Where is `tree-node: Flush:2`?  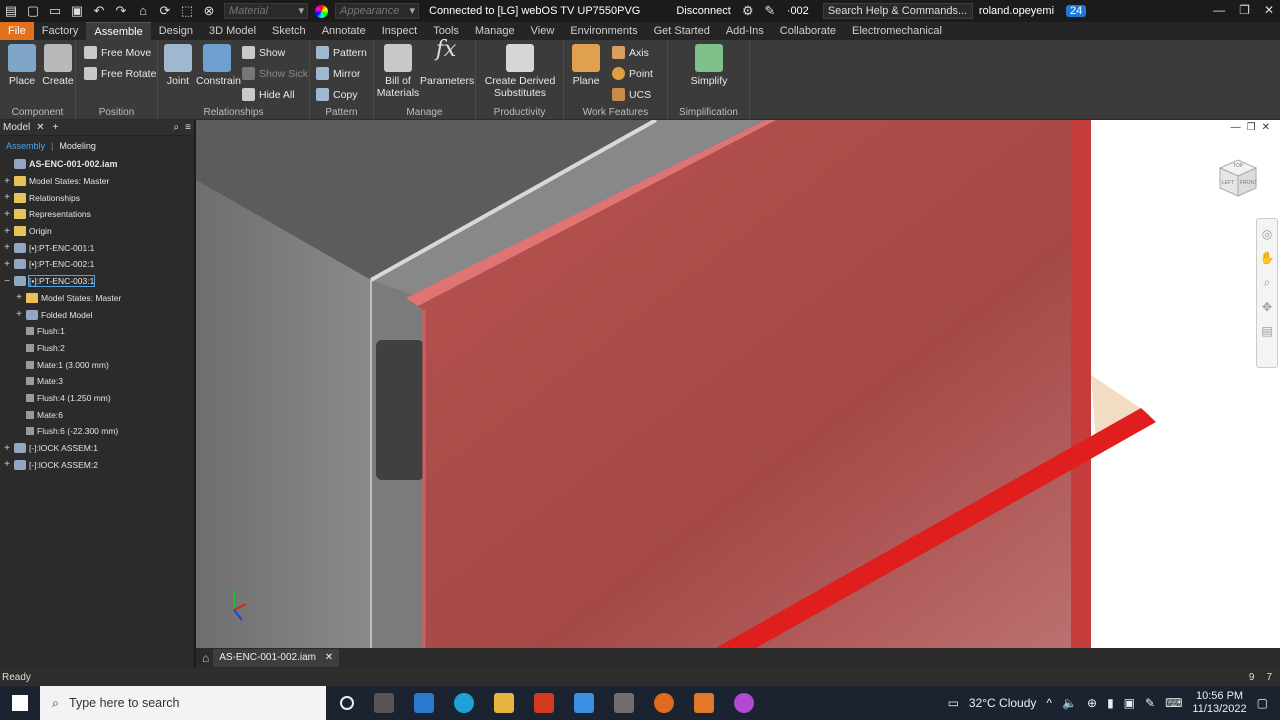 tree-node: Flush:2 is located at coordinates (97, 348).